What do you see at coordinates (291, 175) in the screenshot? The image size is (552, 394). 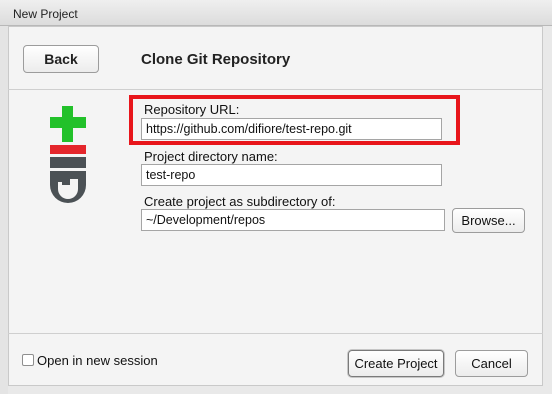 I see `dir-name-input` at bounding box center [291, 175].